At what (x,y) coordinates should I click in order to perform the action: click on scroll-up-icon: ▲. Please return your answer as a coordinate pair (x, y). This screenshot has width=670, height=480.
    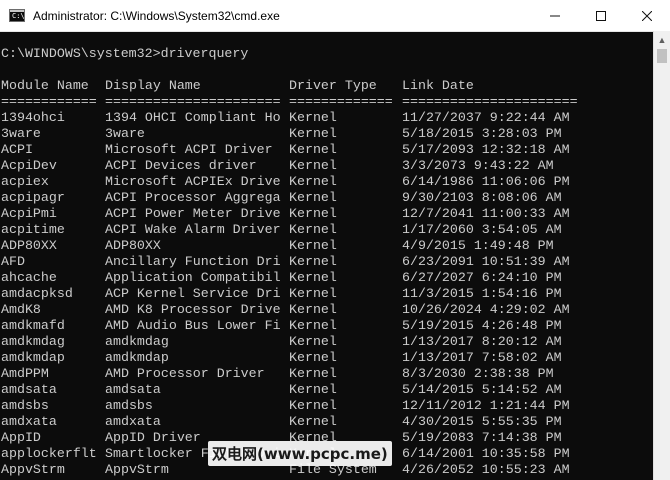
    Looking at the image, I should click on (662, 39).